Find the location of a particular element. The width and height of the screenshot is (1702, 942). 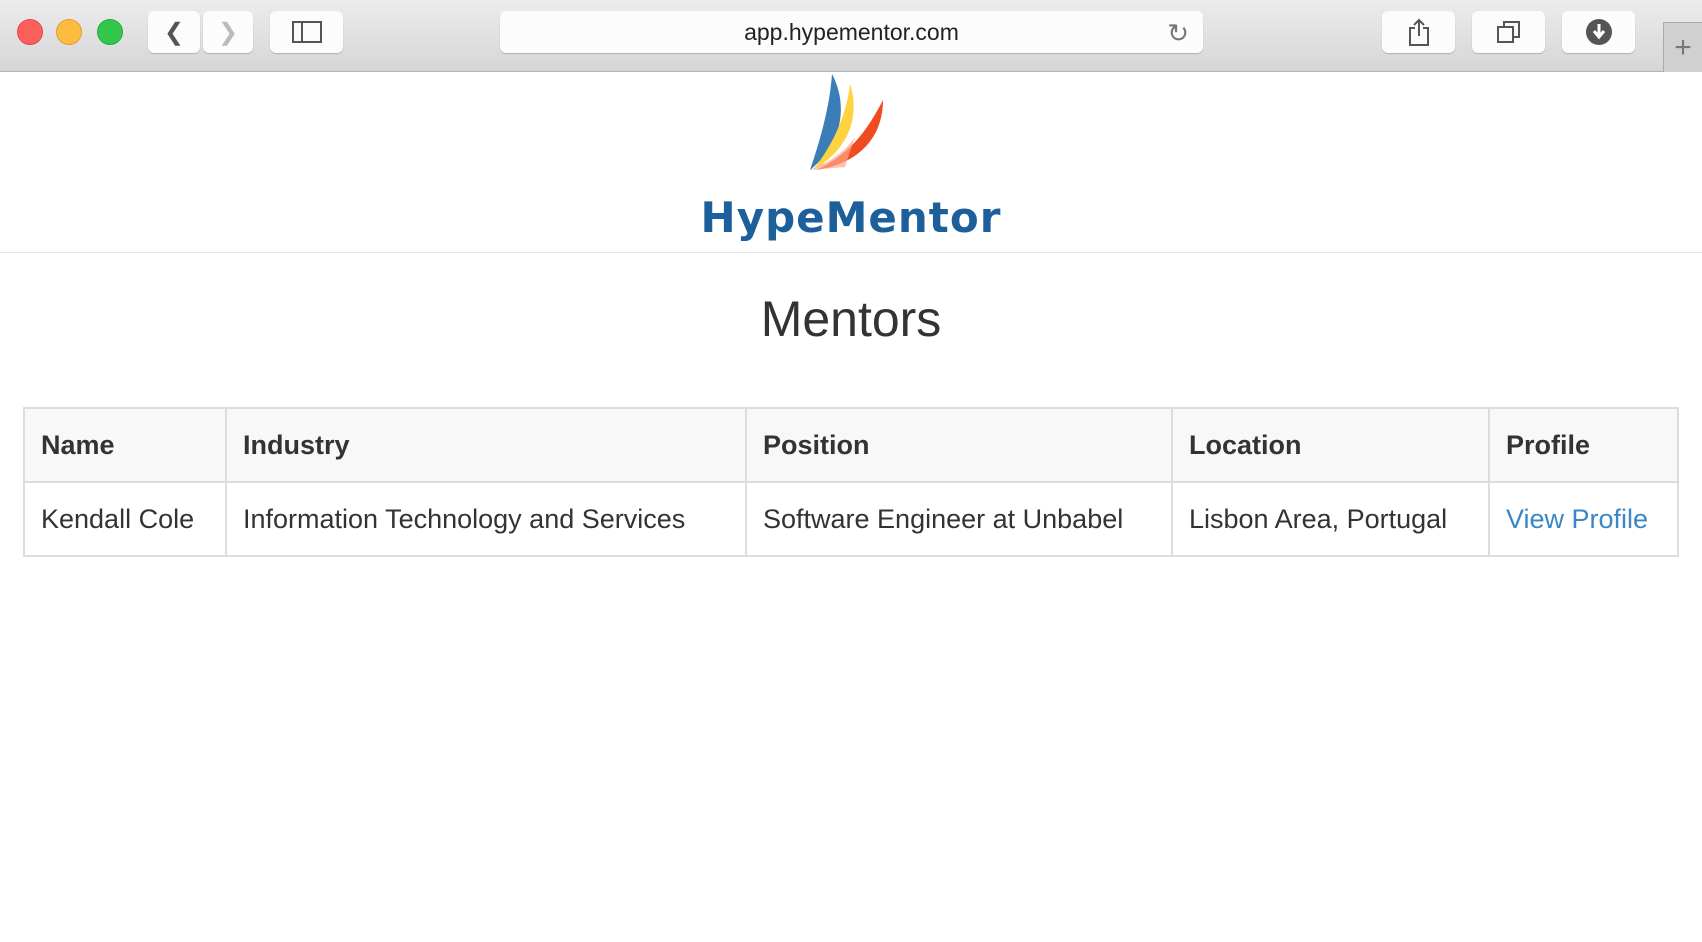

new-tab-button: + is located at coordinates (1682, 47).